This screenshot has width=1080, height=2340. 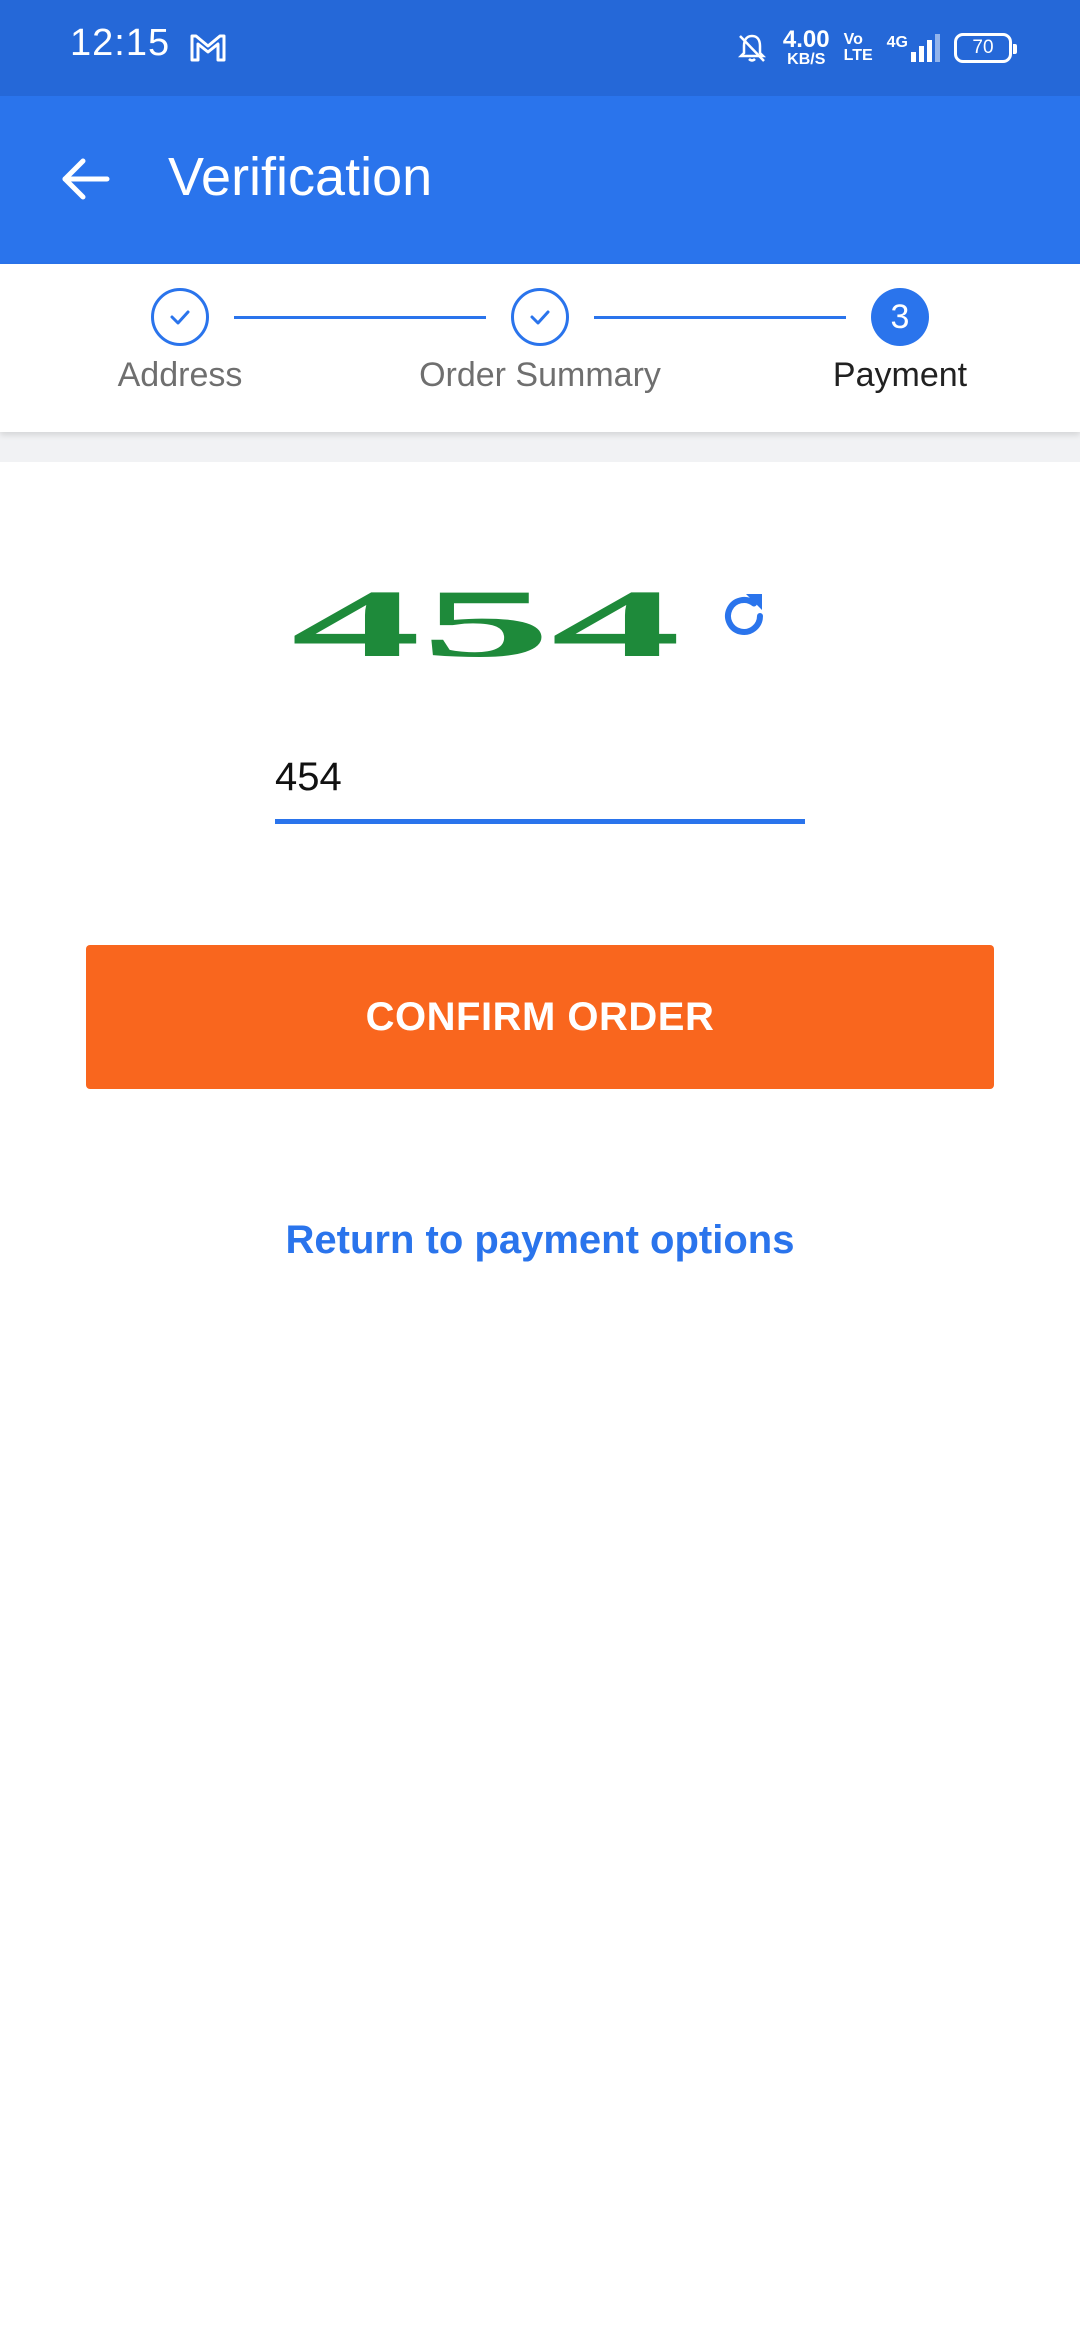 I want to click on step-label-payment: Payment, so click(x=900, y=375).